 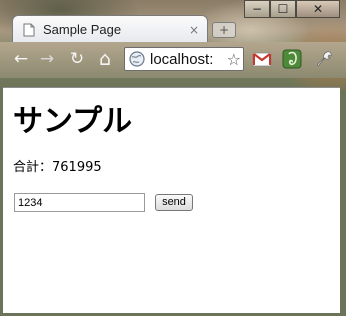 What do you see at coordinates (283, 9) in the screenshot?
I see `maximize-button: ☐` at bounding box center [283, 9].